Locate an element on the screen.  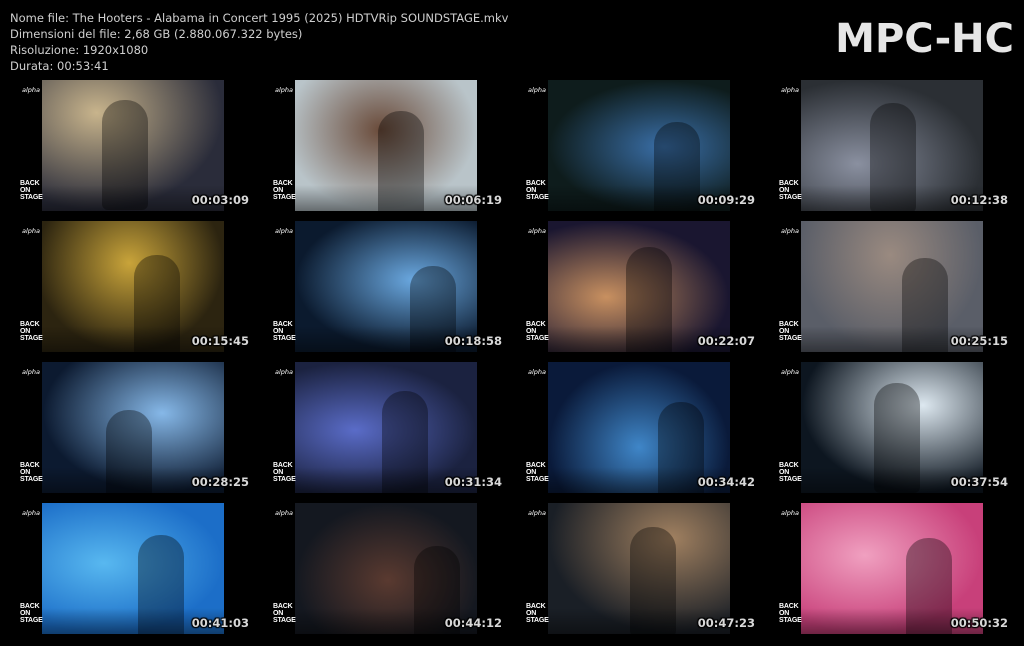
video-thumbnail: alpha BACK ON STAGE 00:28:25 is located at coordinates (131, 427).